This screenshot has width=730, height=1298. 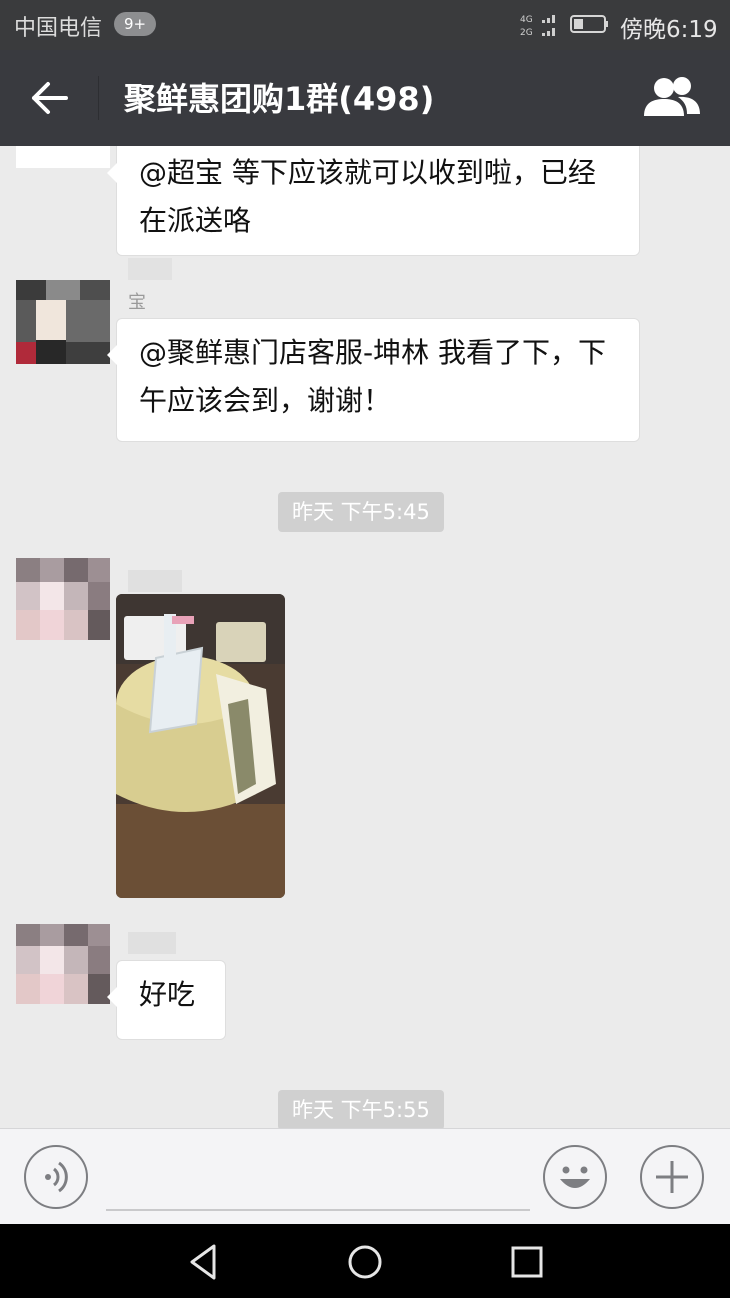 I want to click on title-divider, so click(x=98, y=98).